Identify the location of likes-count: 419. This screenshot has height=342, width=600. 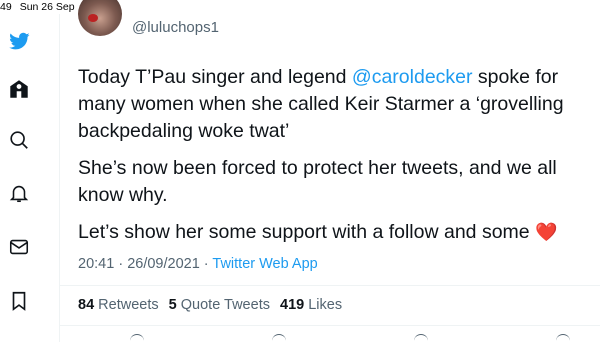
(292, 305).